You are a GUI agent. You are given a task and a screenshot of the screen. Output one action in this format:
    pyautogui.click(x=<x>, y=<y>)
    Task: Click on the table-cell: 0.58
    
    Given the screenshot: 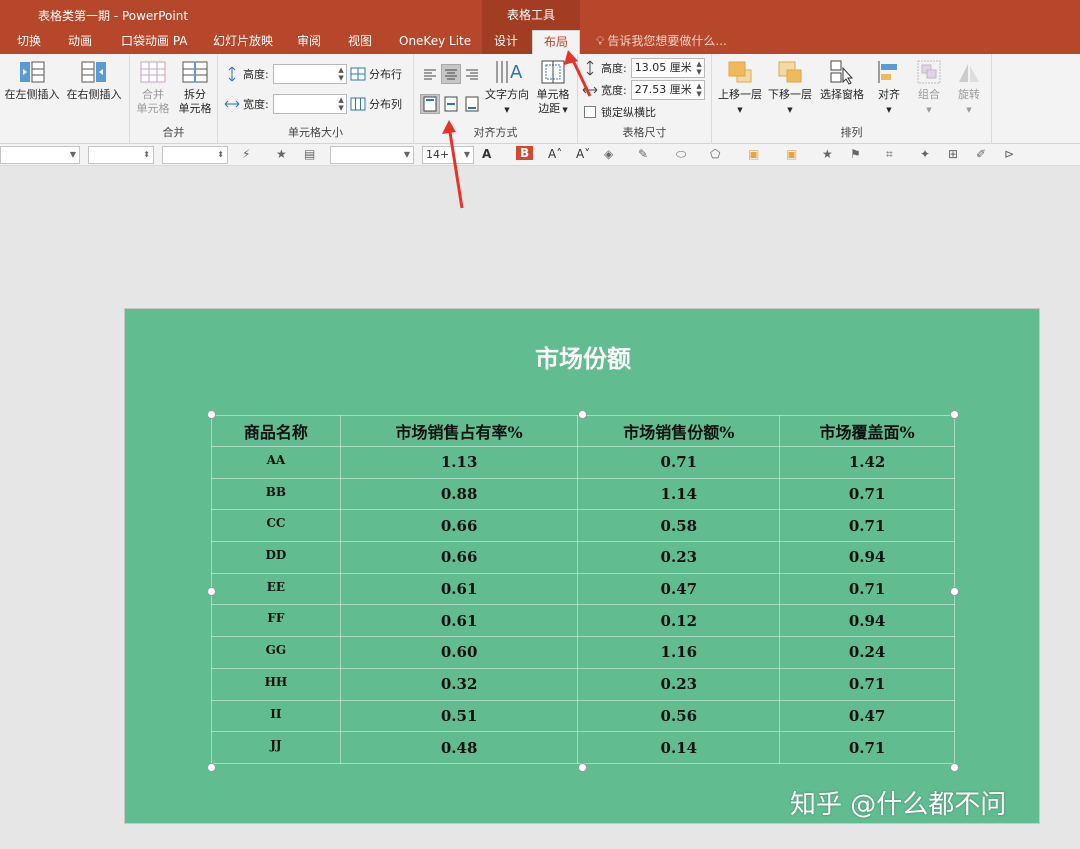 What is the action you would take?
    pyautogui.click(x=679, y=526)
    